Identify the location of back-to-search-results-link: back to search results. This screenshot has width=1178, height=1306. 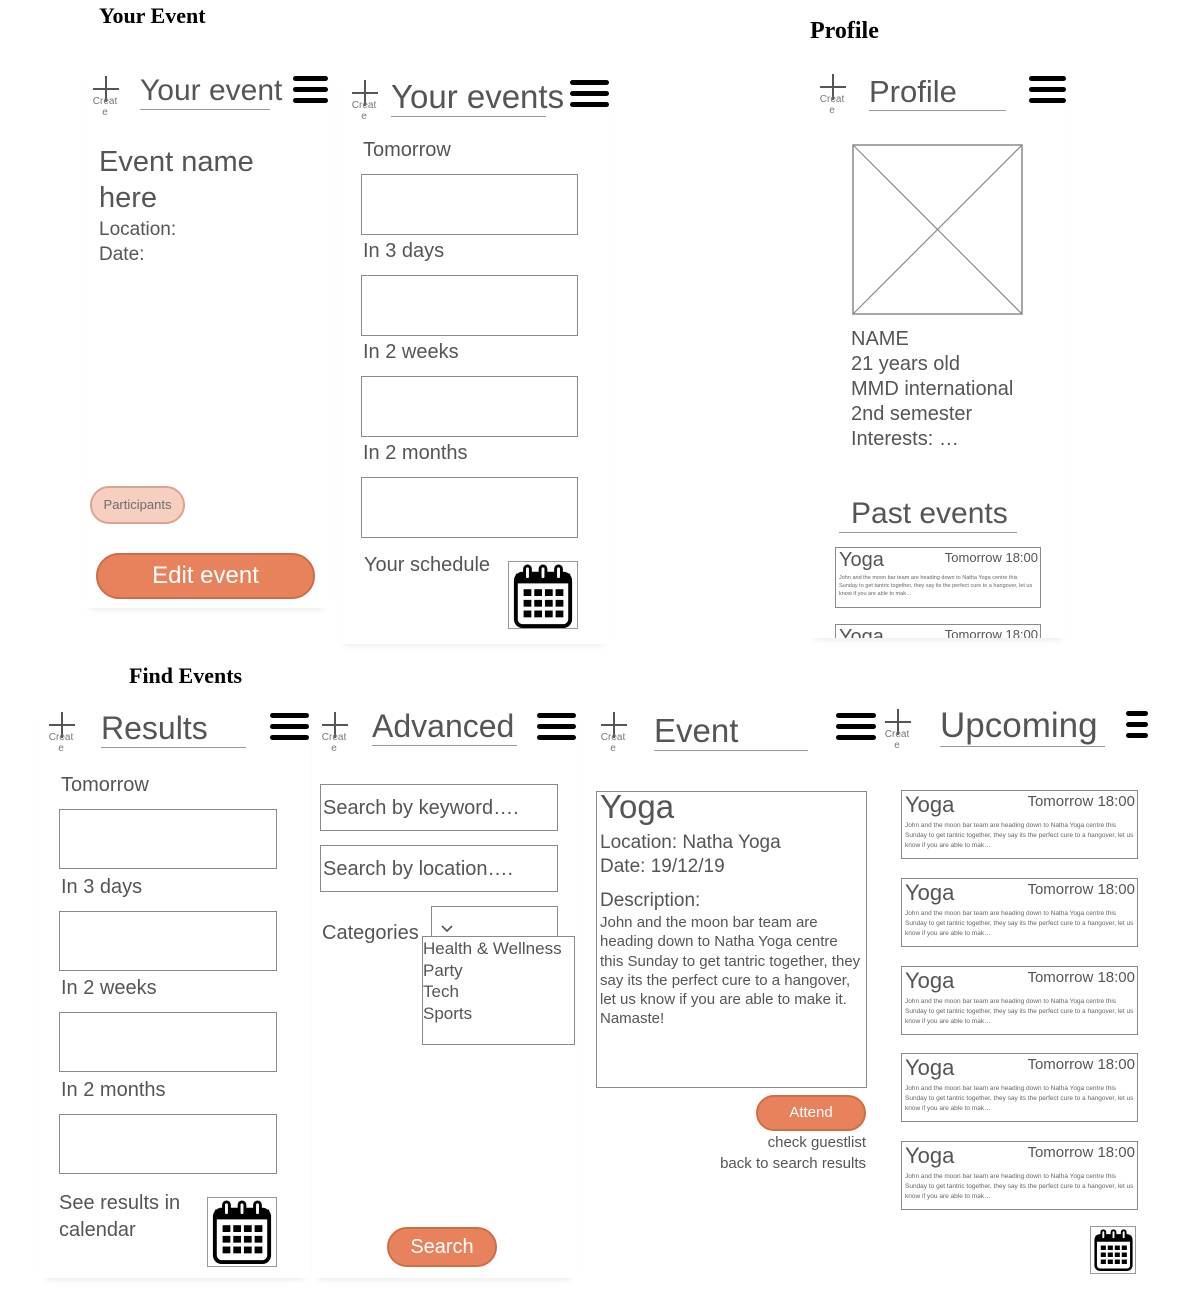
(793, 1163).